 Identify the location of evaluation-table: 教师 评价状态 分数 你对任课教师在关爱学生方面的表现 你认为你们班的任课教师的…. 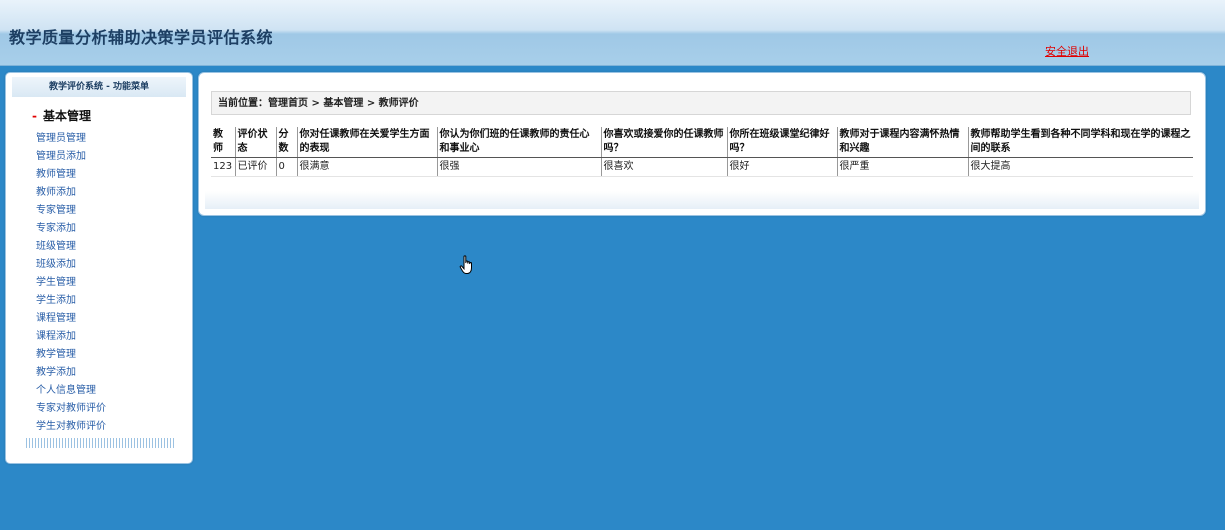
(702, 152).